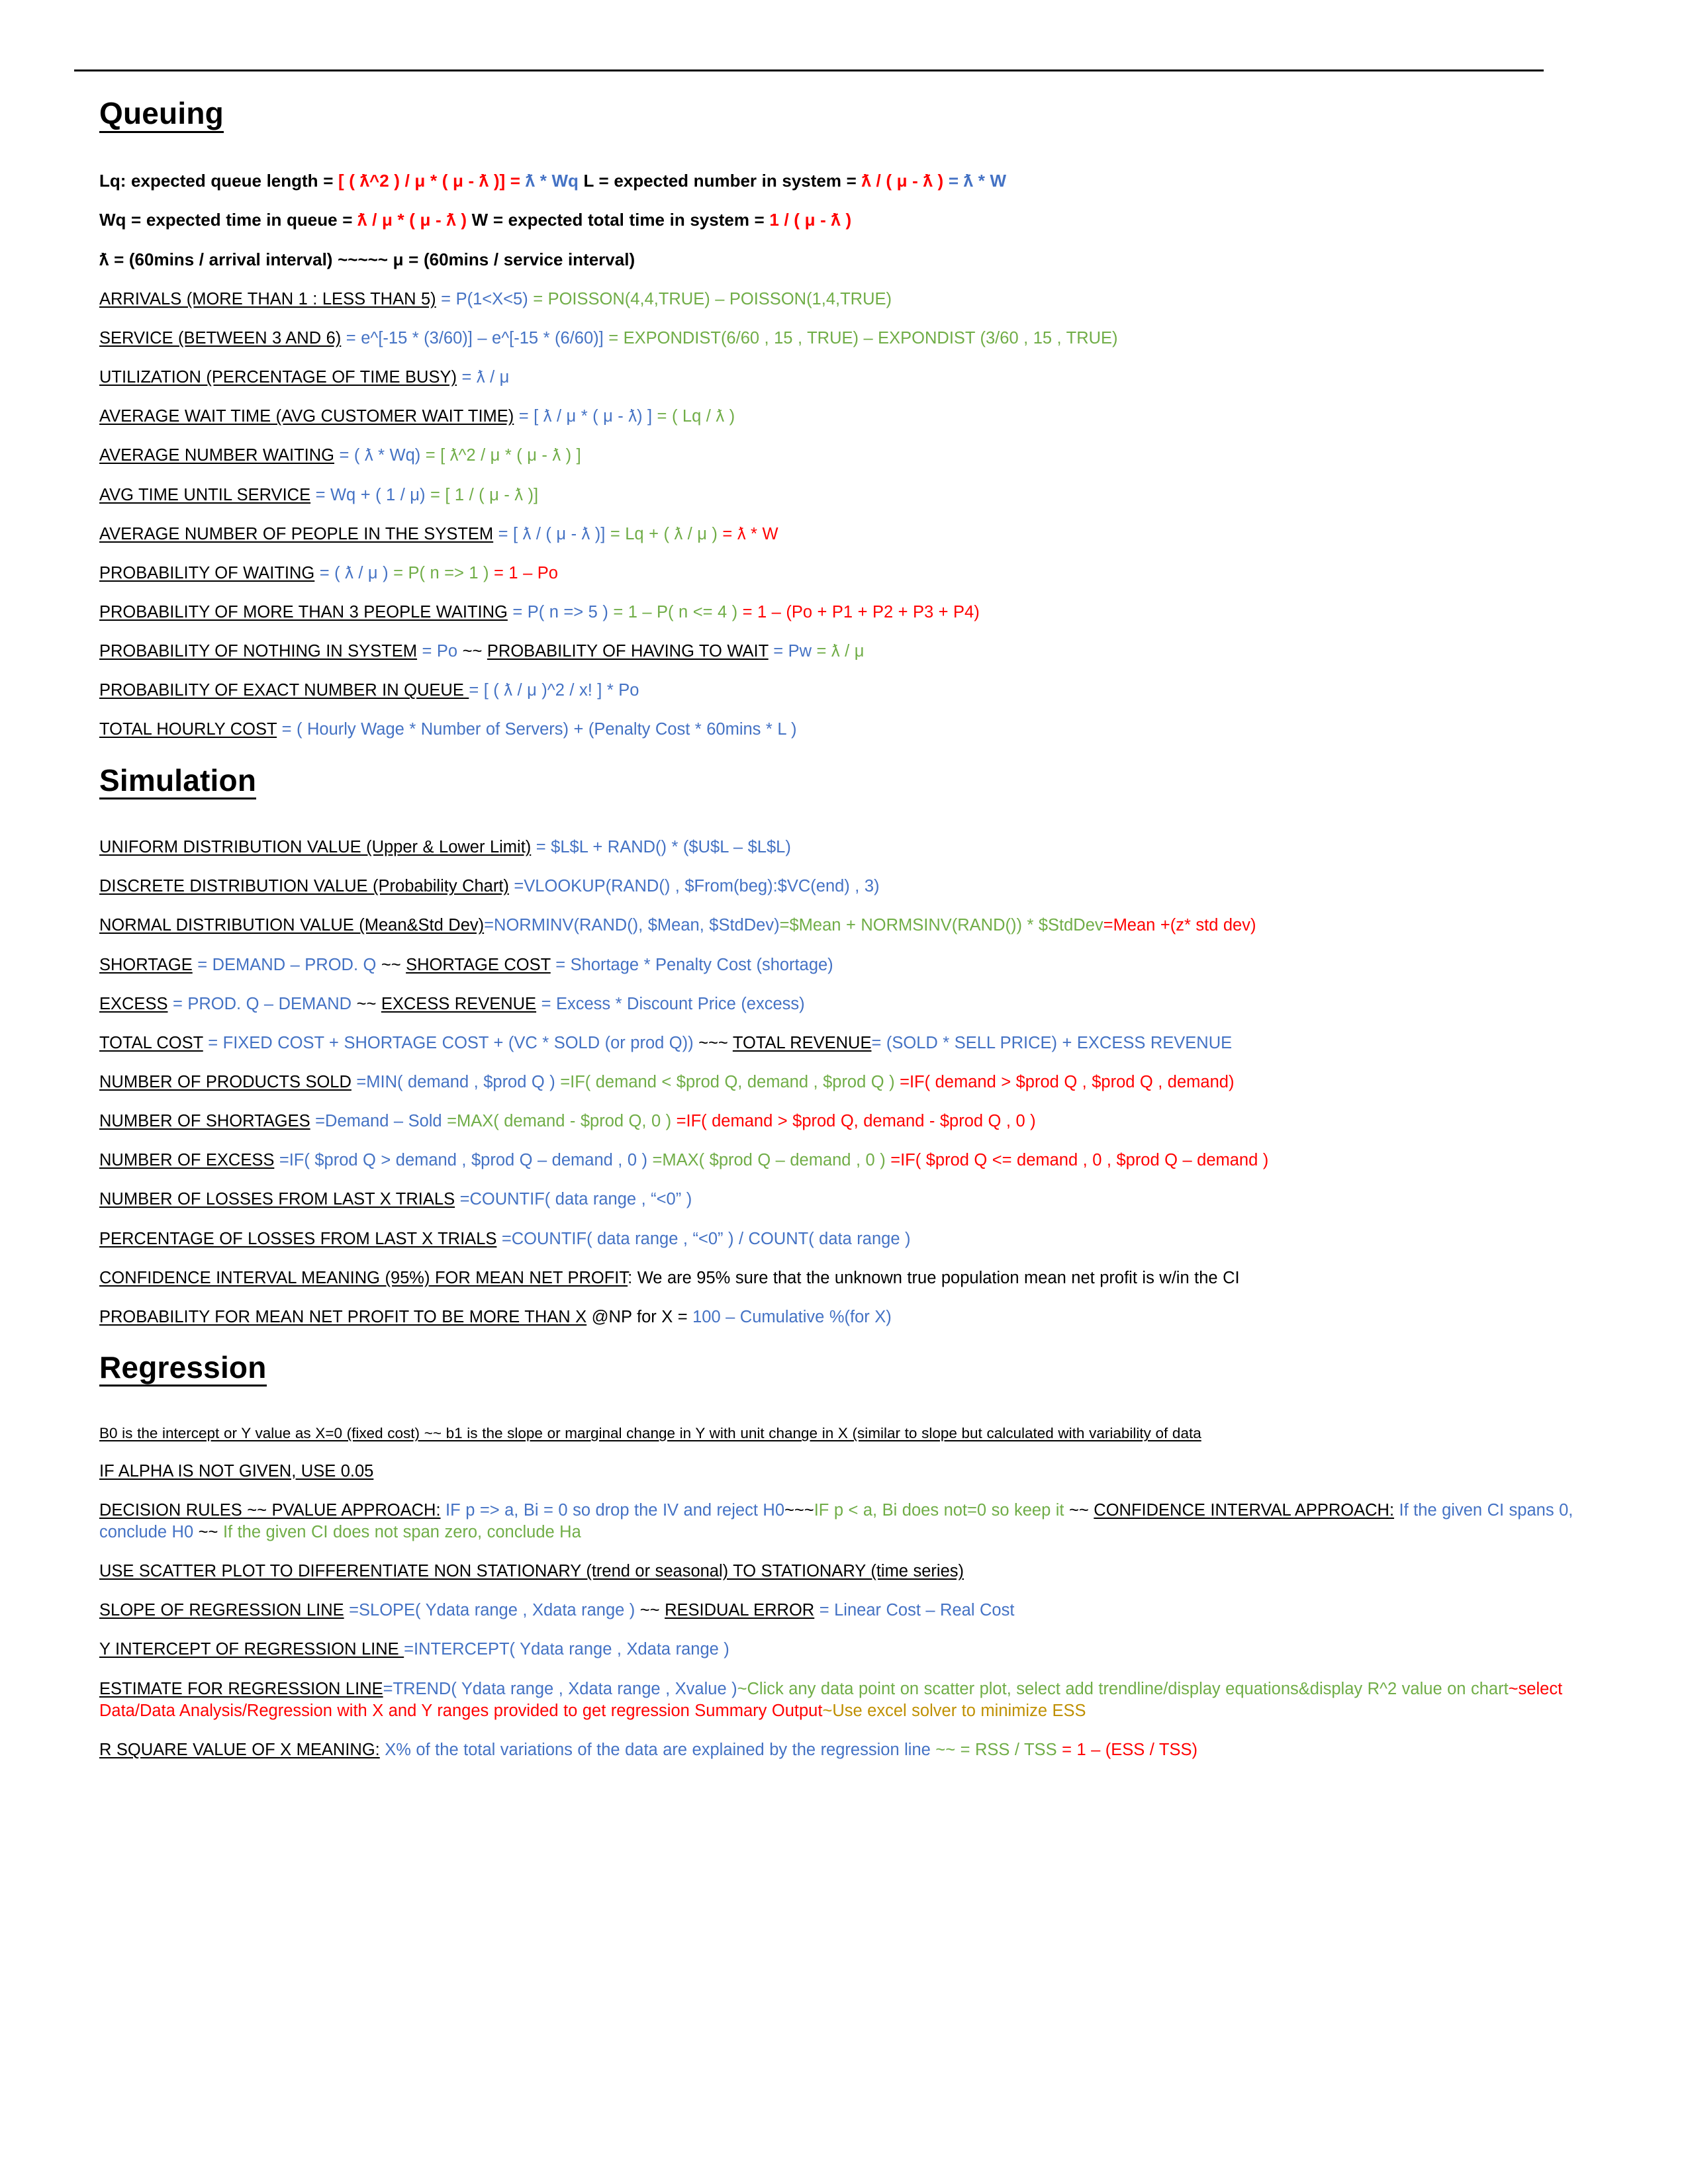 This screenshot has width=1688, height=2184. What do you see at coordinates (292, 926) in the screenshot?
I see `text-span: NORMAL DISTRIBUTION VALUE (Mean&Std Dev)` at bounding box center [292, 926].